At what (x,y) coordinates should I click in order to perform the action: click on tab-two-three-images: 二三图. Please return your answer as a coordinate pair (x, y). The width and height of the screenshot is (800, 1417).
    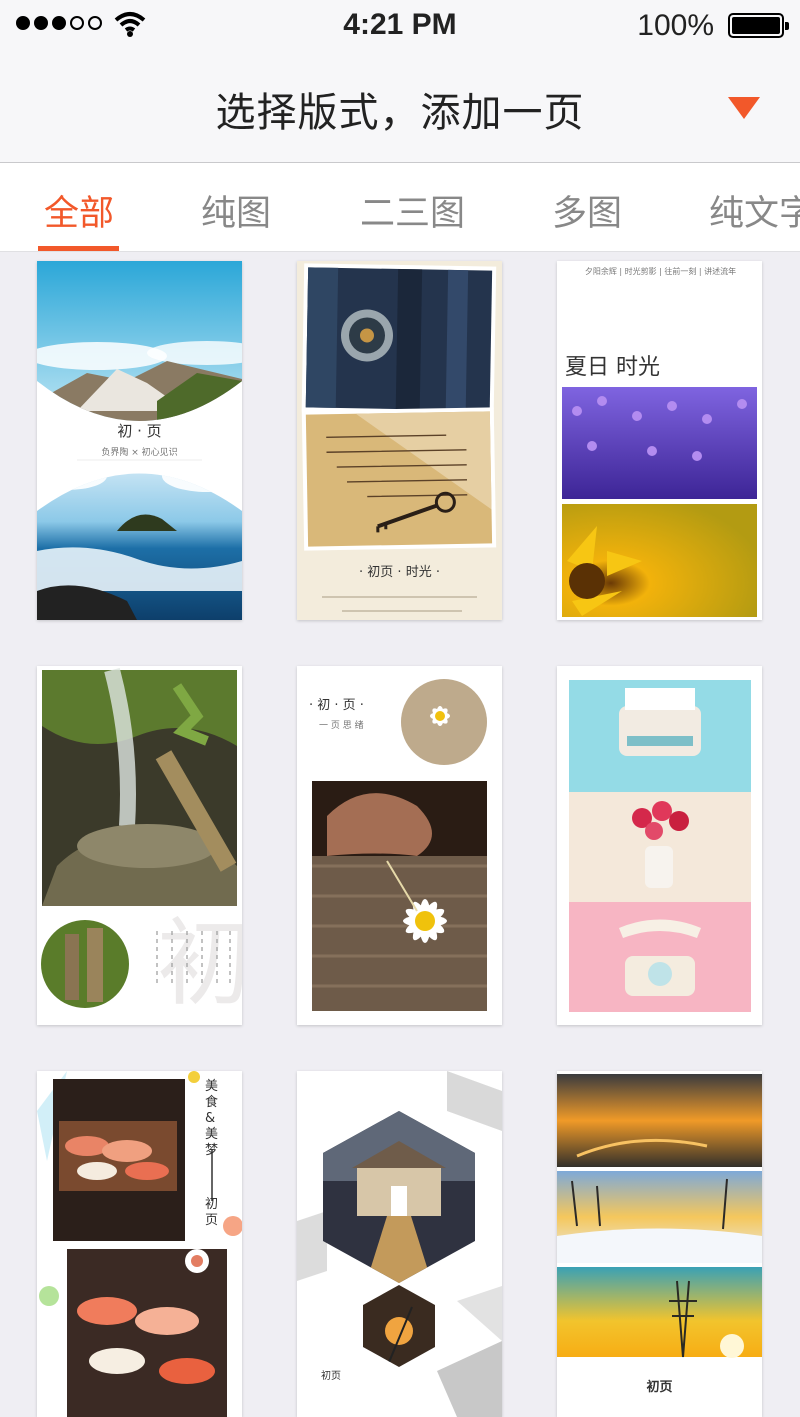
    Looking at the image, I should click on (412, 210).